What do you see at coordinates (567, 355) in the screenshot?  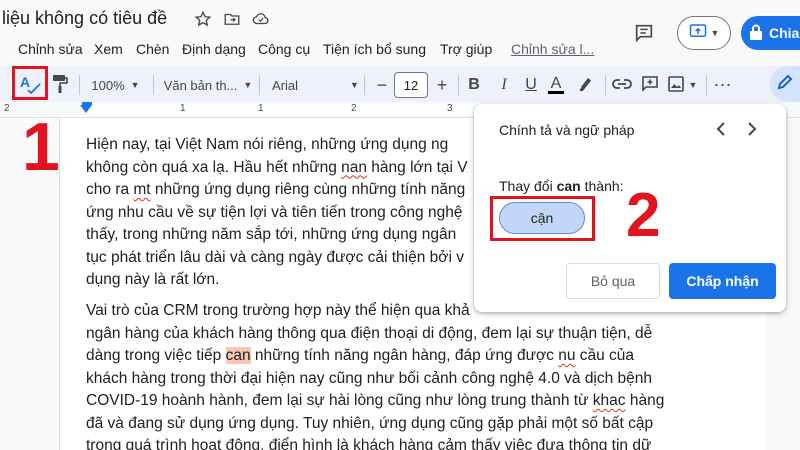 I see `misspelled-word: nu` at bounding box center [567, 355].